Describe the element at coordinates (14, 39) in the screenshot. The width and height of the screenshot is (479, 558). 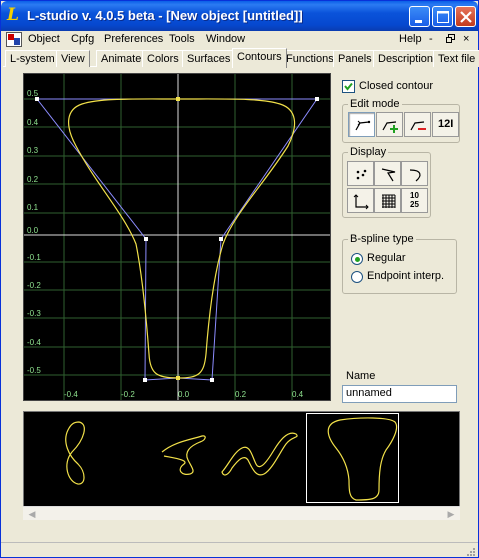
I see `document-icon` at that location.